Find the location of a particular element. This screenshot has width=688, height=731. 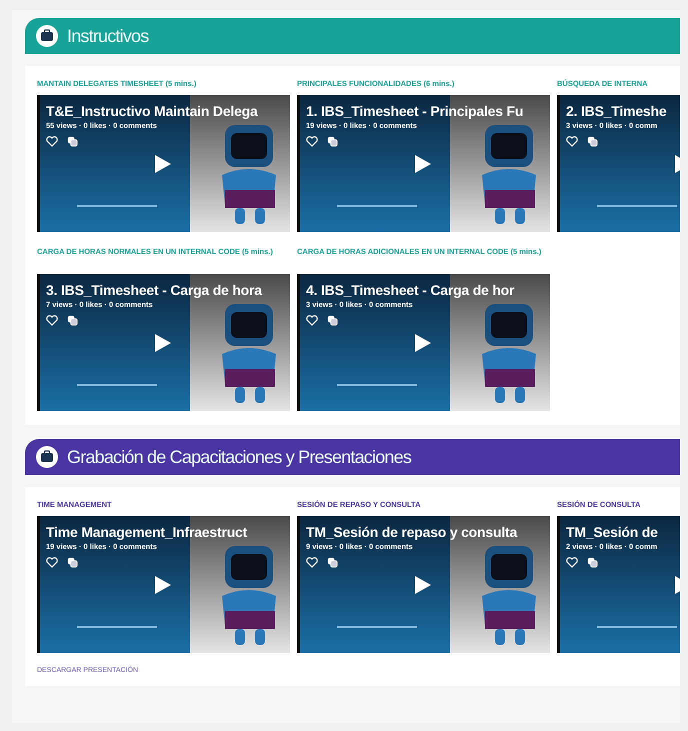

video-title: Time Management_Infraestruct is located at coordinates (147, 532).